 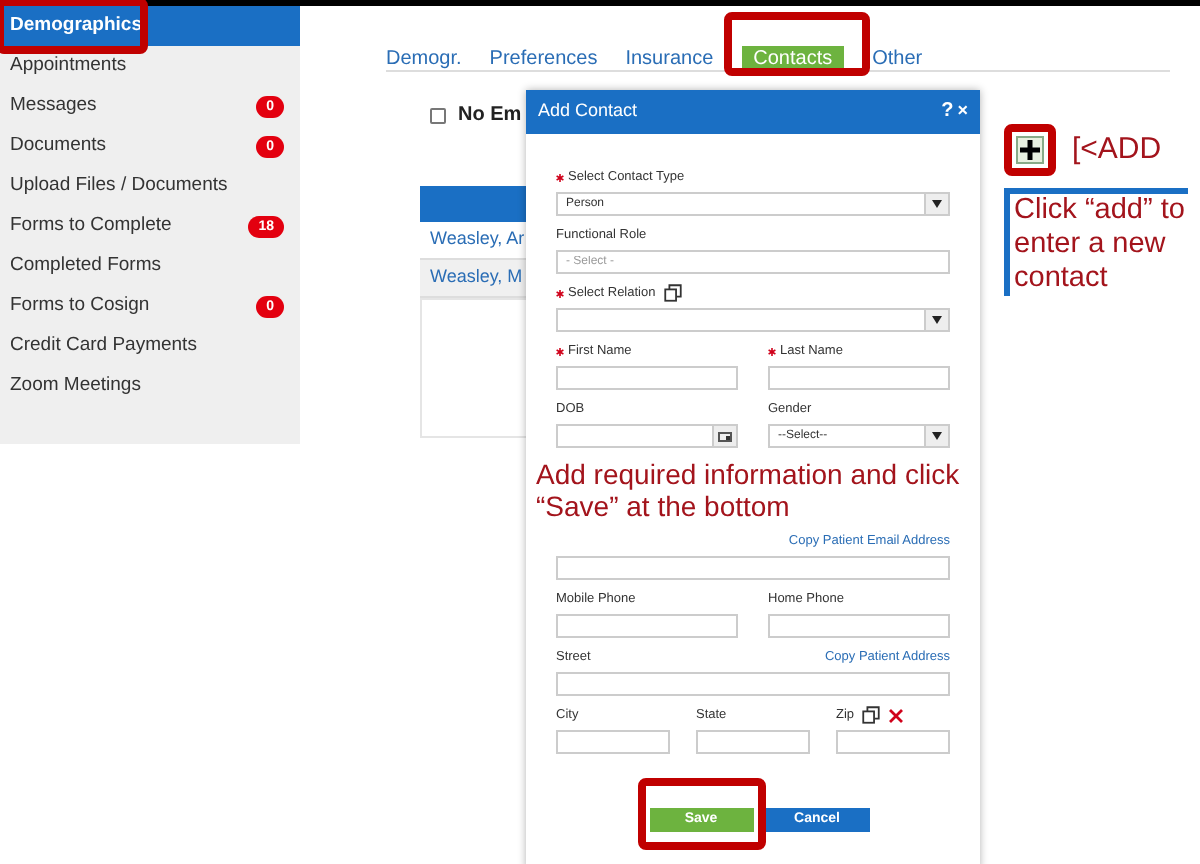 I want to click on sidebar-item: Credit Card Payments, so click(x=150, y=346).